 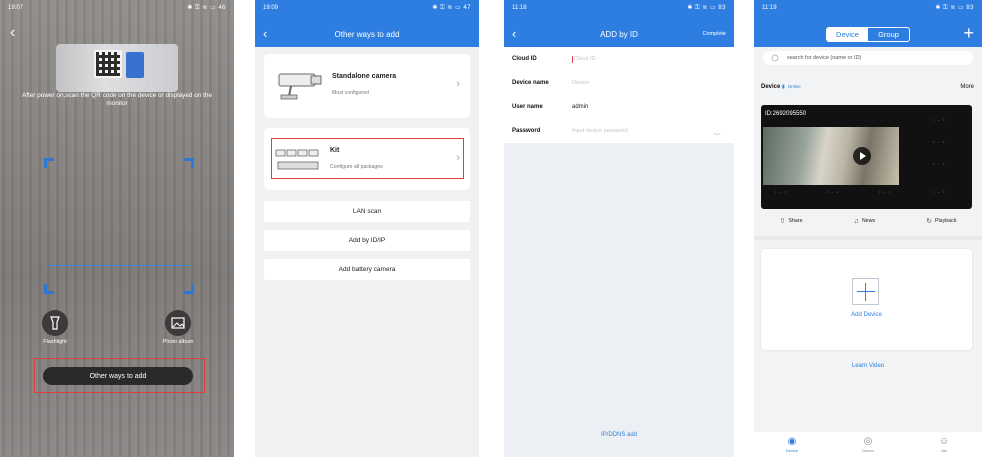 I want to click on field-label: Device name, so click(x=530, y=83).